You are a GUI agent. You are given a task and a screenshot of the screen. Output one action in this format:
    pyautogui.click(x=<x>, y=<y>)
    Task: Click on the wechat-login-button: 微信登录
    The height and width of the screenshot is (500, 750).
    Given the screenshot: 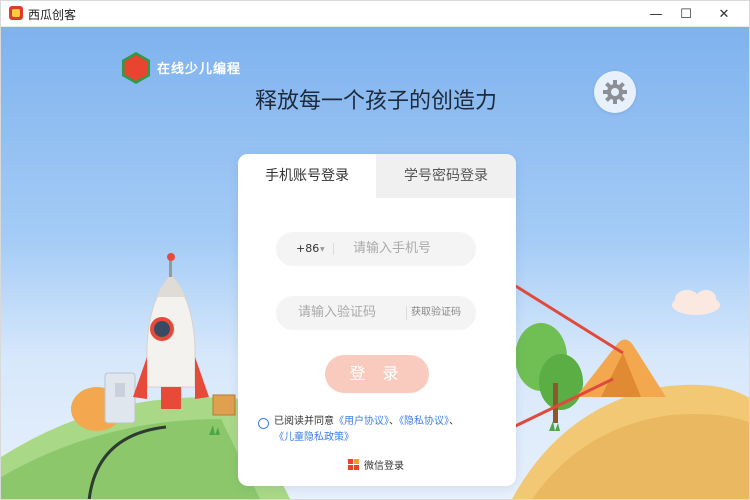 What is the action you would take?
    pyautogui.click(x=376, y=464)
    